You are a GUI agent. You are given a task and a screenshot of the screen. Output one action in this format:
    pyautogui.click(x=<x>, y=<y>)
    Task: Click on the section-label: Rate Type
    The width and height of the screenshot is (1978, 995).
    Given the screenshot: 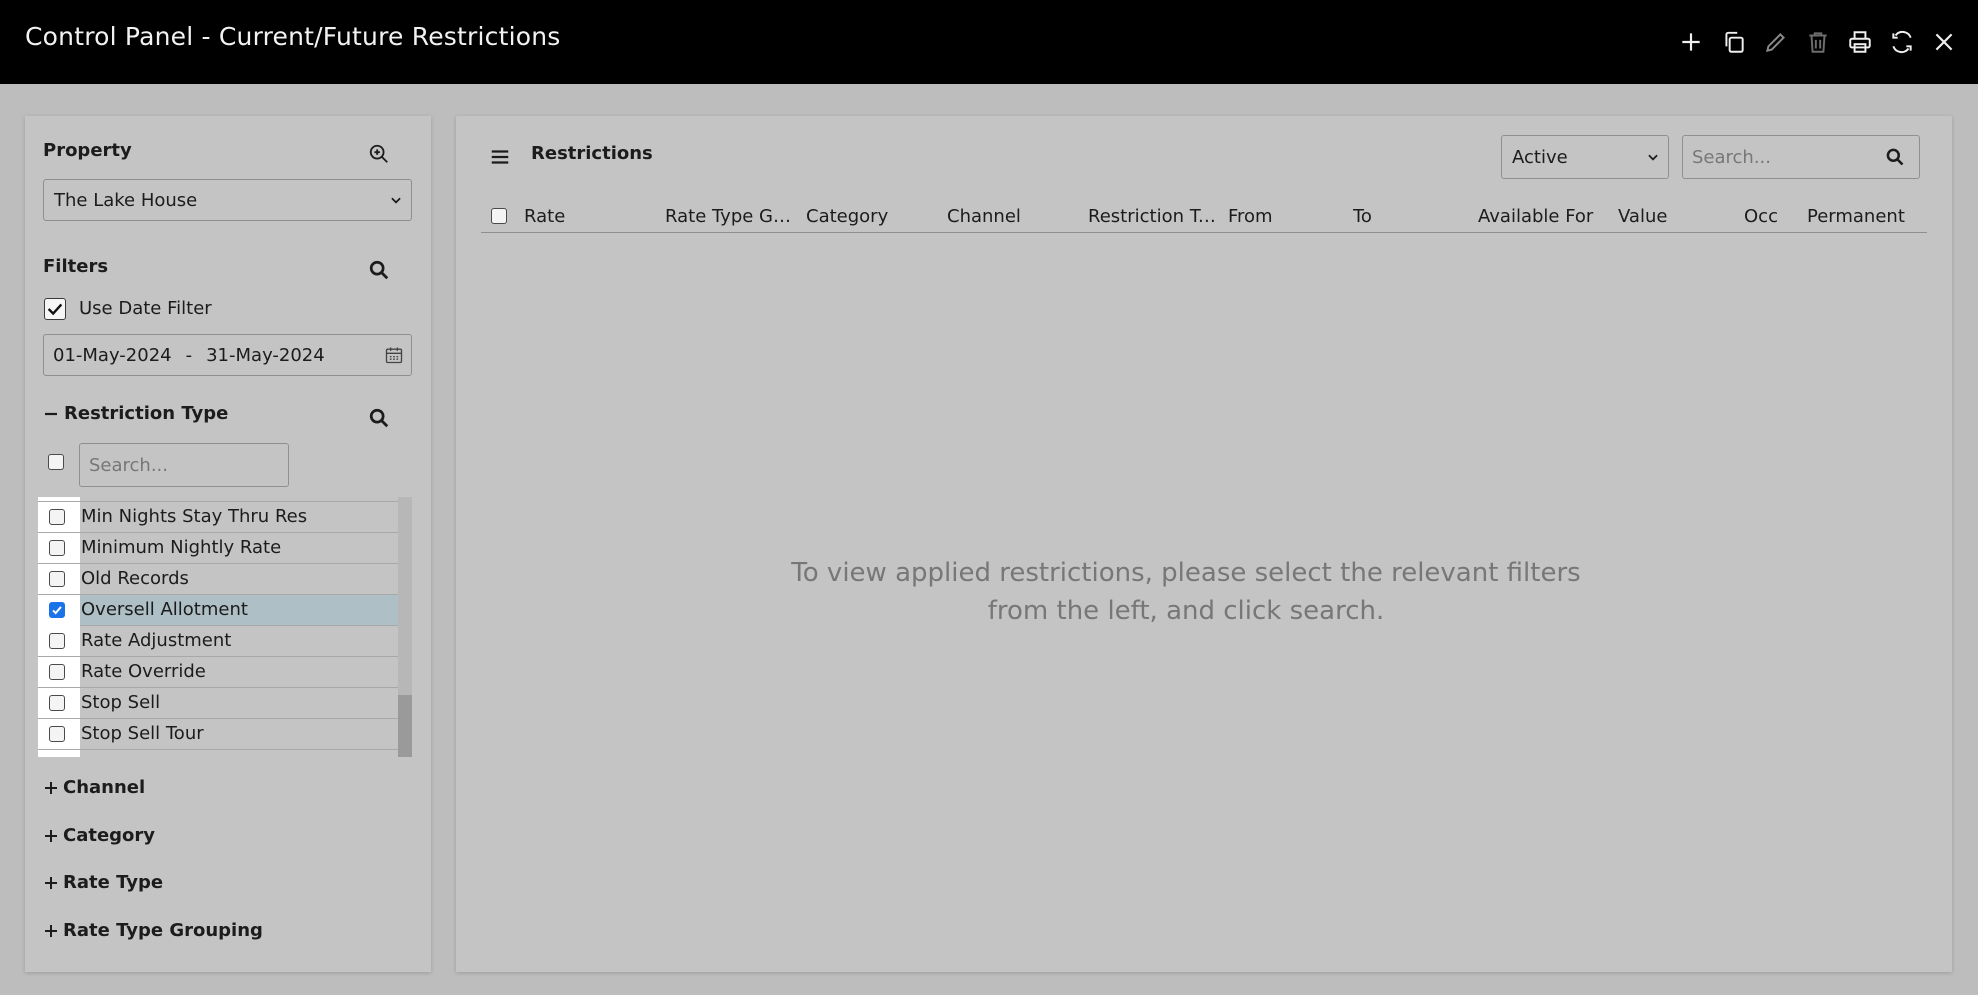 What is the action you would take?
    pyautogui.click(x=113, y=882)
    